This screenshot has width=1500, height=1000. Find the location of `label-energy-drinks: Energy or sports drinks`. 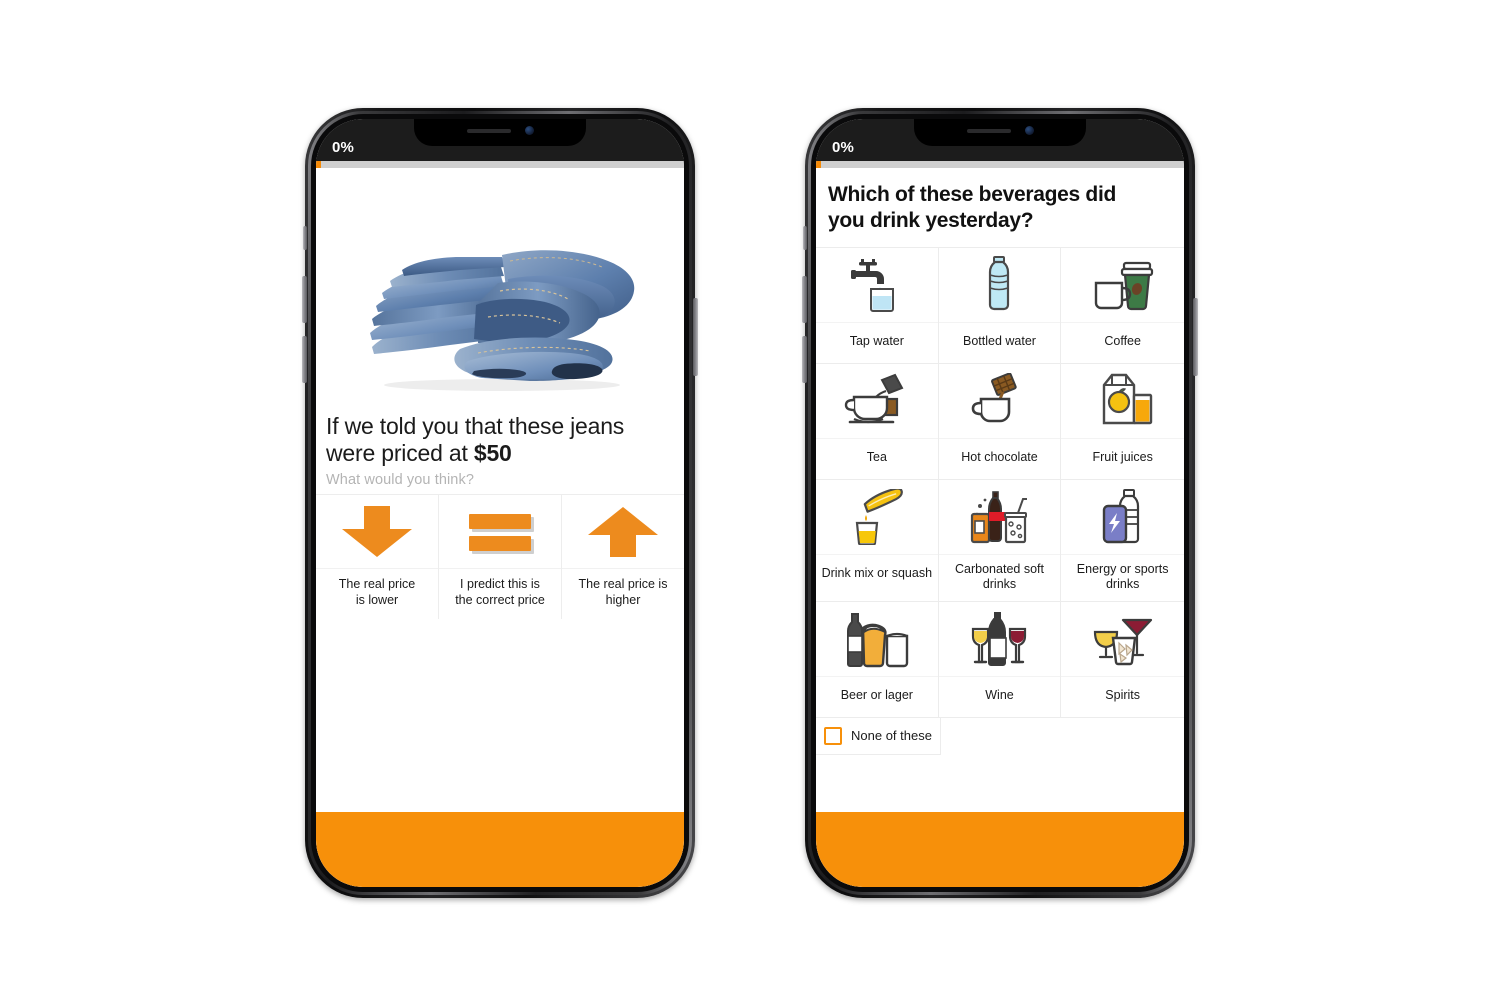

label-energy-drinks: Energy or sports drinks is located at coordinates (1122, 576).